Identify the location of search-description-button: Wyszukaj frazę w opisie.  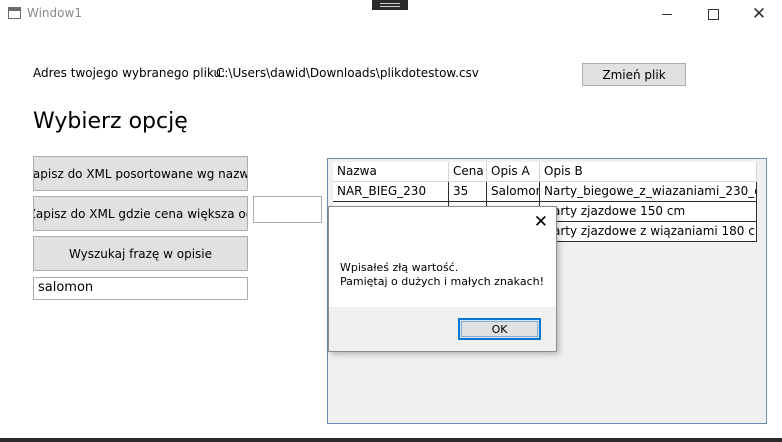
(140, 253).